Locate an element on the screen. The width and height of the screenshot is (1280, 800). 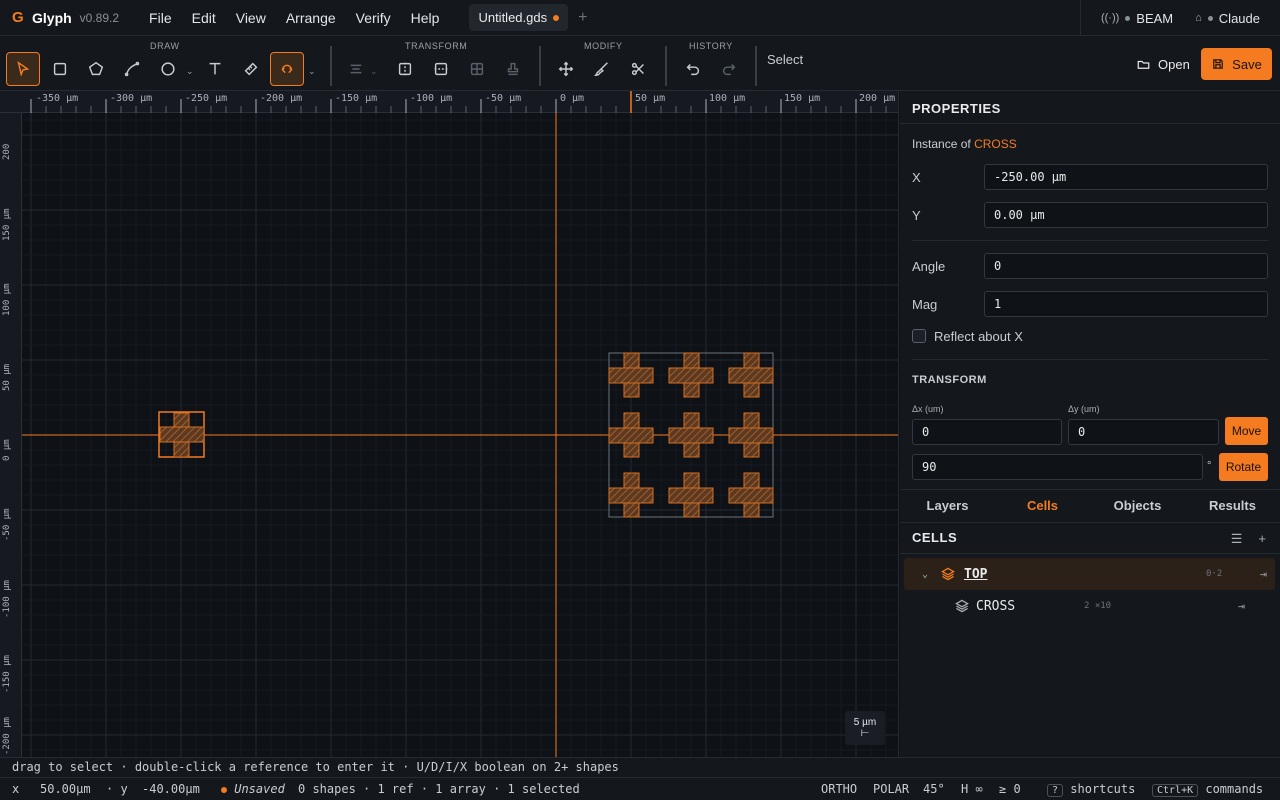
commands-hint: Ctrl+K commands is located at coordinates (1207, 789).